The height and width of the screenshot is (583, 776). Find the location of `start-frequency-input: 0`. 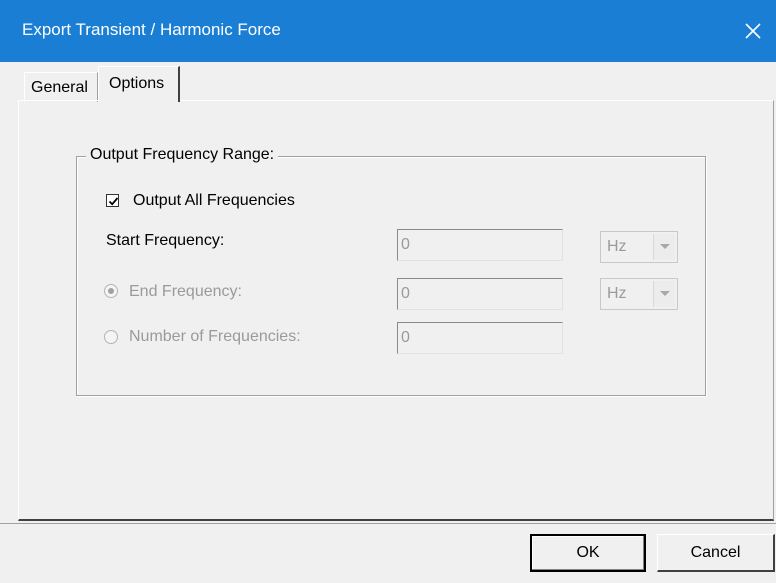

start-frequency-input: 0 is located at coordinates (480, 245).